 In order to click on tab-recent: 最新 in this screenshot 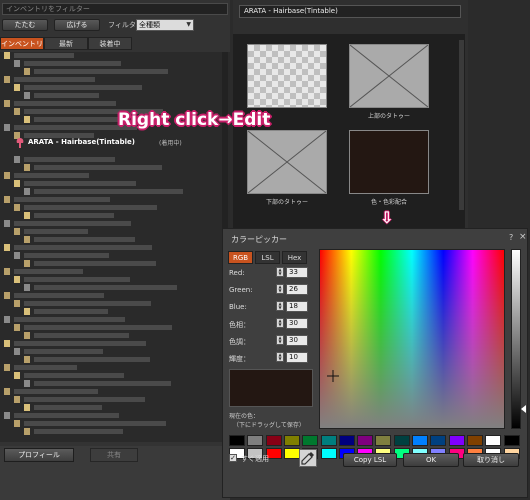, I will do `click(66, 43)`.